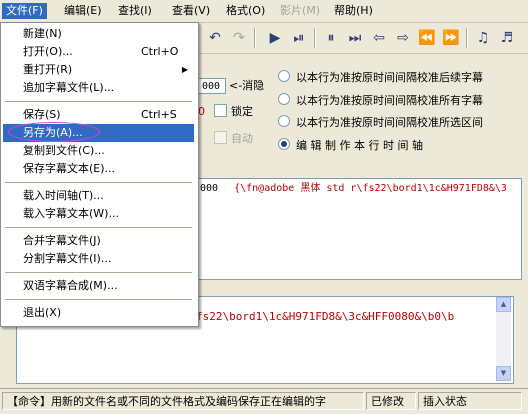  I want to click on lock-checkbox: 锁定, so click(233, 112).